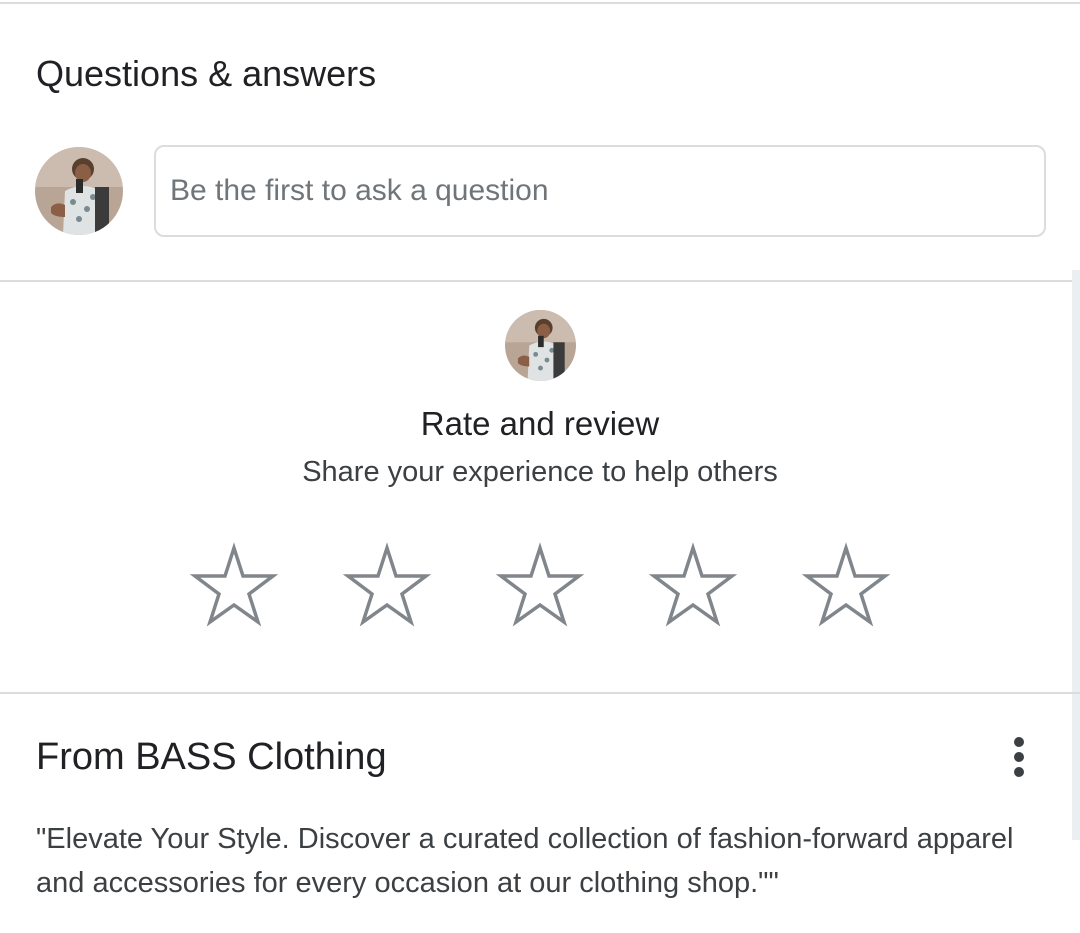 The width and height of the screenshot is (1080, 933). I want to click on user-avatar, so click(79, 191).